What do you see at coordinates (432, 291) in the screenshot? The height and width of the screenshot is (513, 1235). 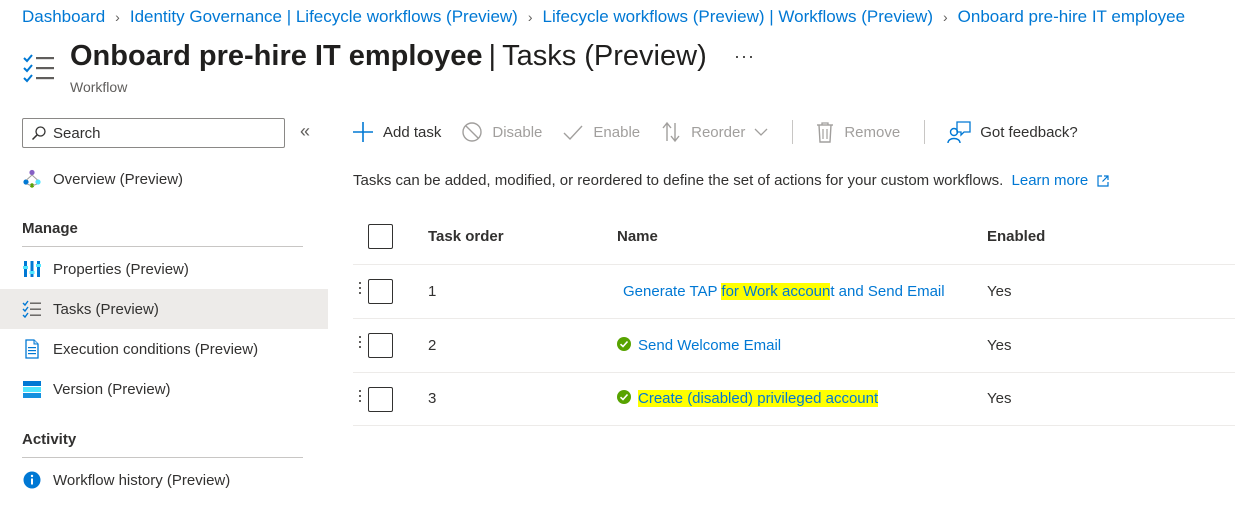 I see `task-order: 1` at bounding box center [432, 291].